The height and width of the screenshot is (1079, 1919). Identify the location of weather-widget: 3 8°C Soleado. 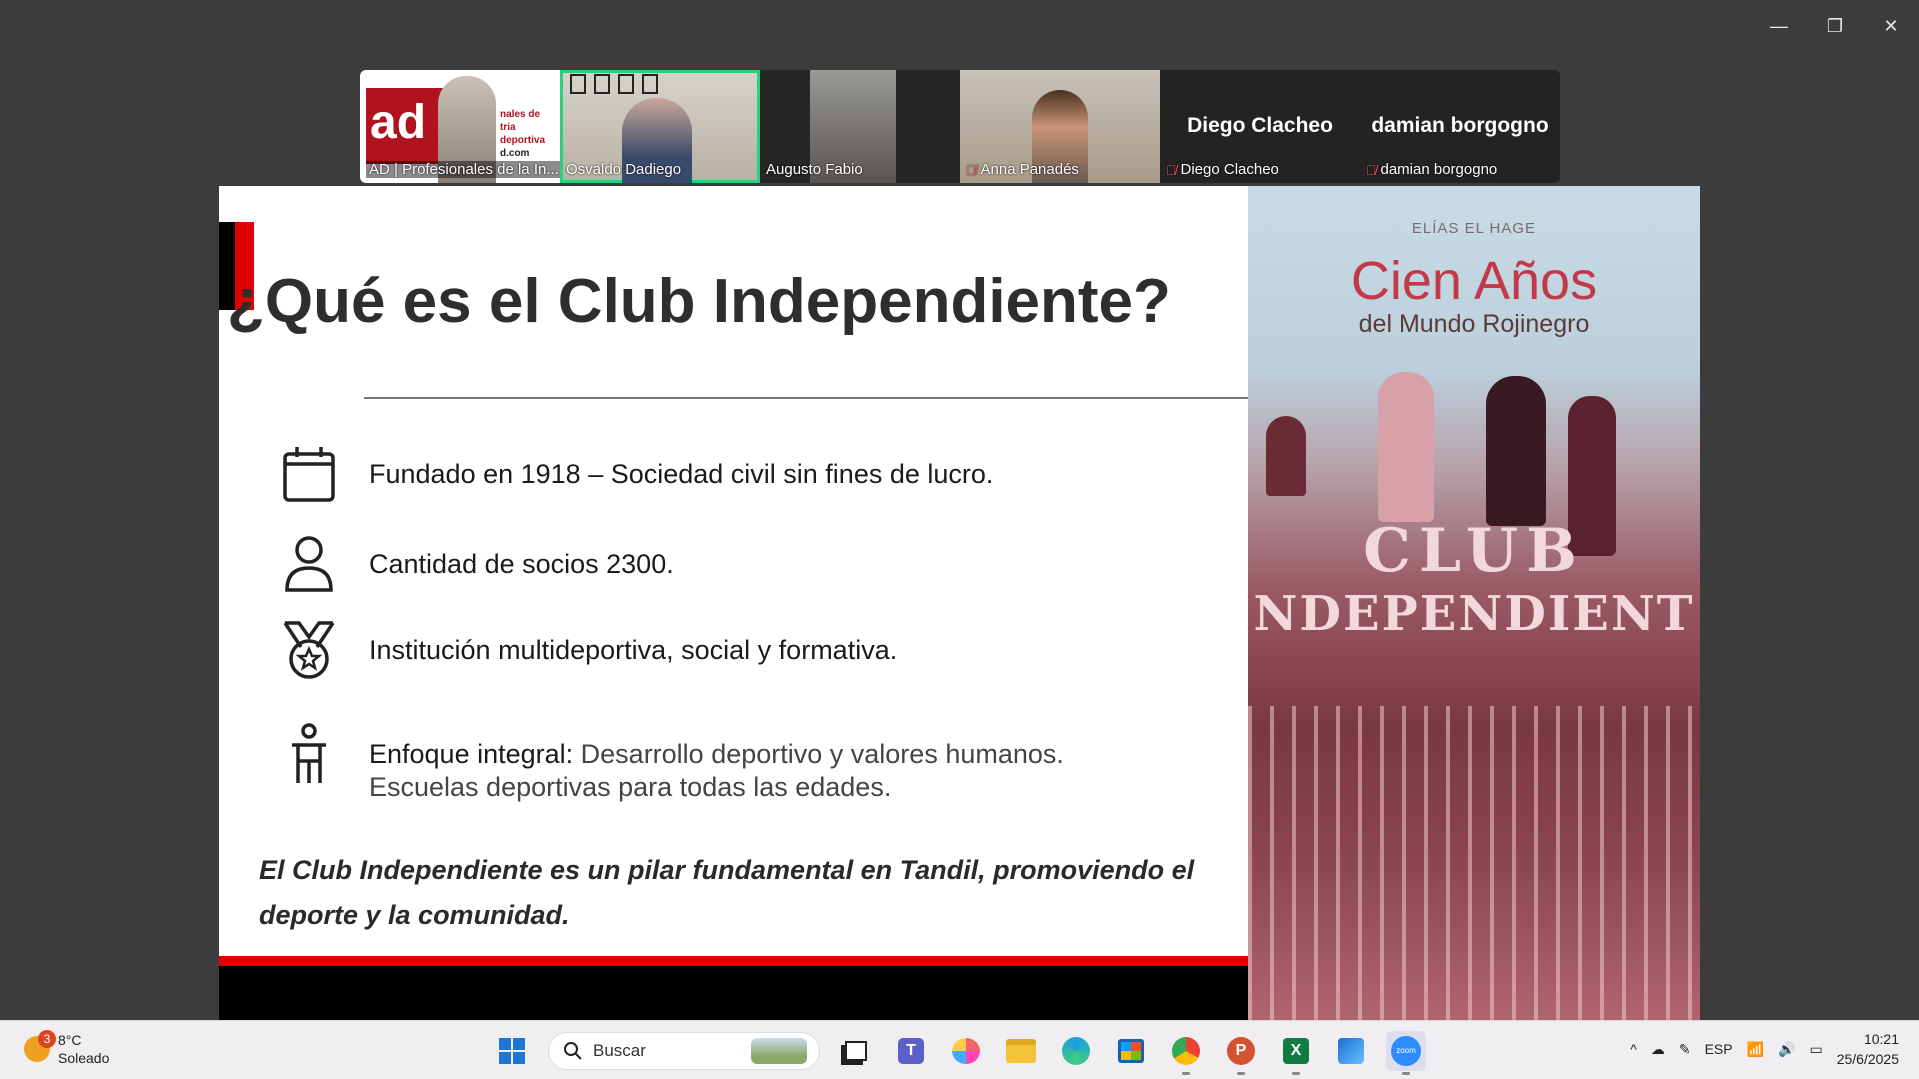
(67, 1048).